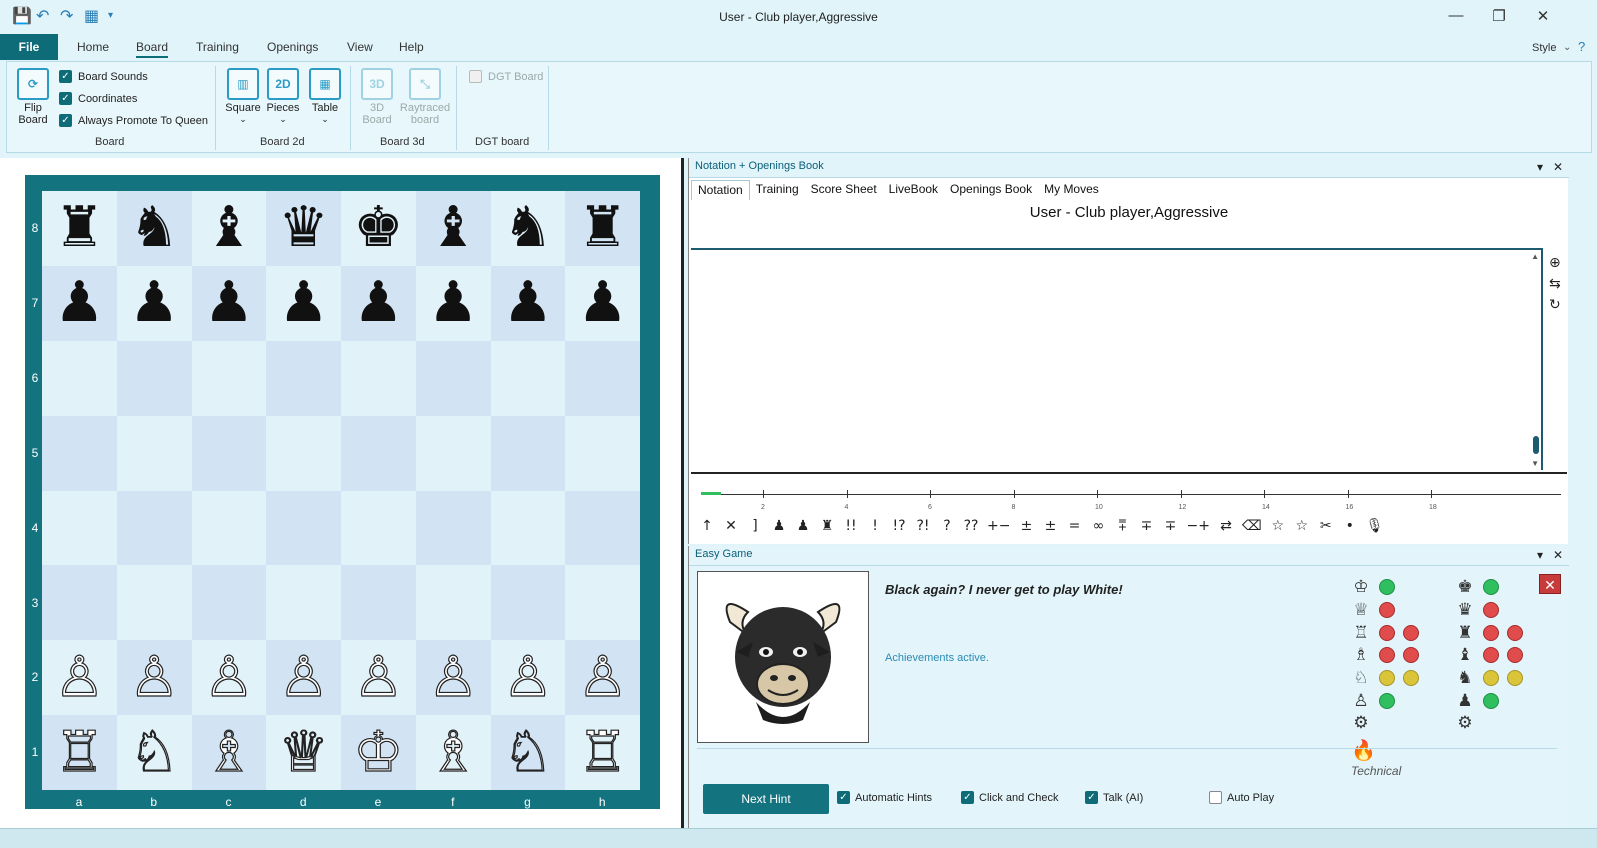  Describe the element at coordinates (303, 678) in the screenshot. I see `square-d2: ♙` at that location.